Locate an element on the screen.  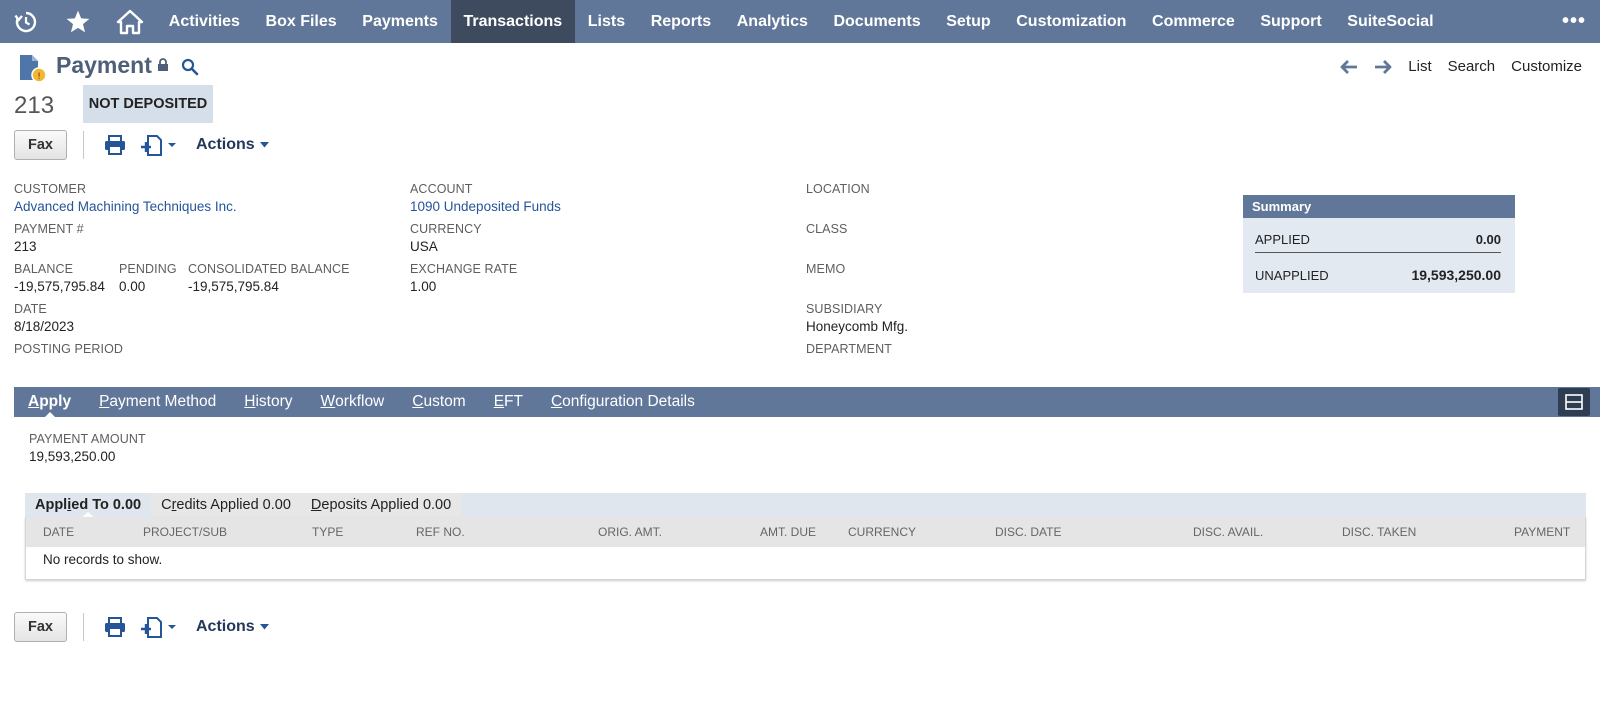
search-link: Search is located at coordinates (1472, 66).